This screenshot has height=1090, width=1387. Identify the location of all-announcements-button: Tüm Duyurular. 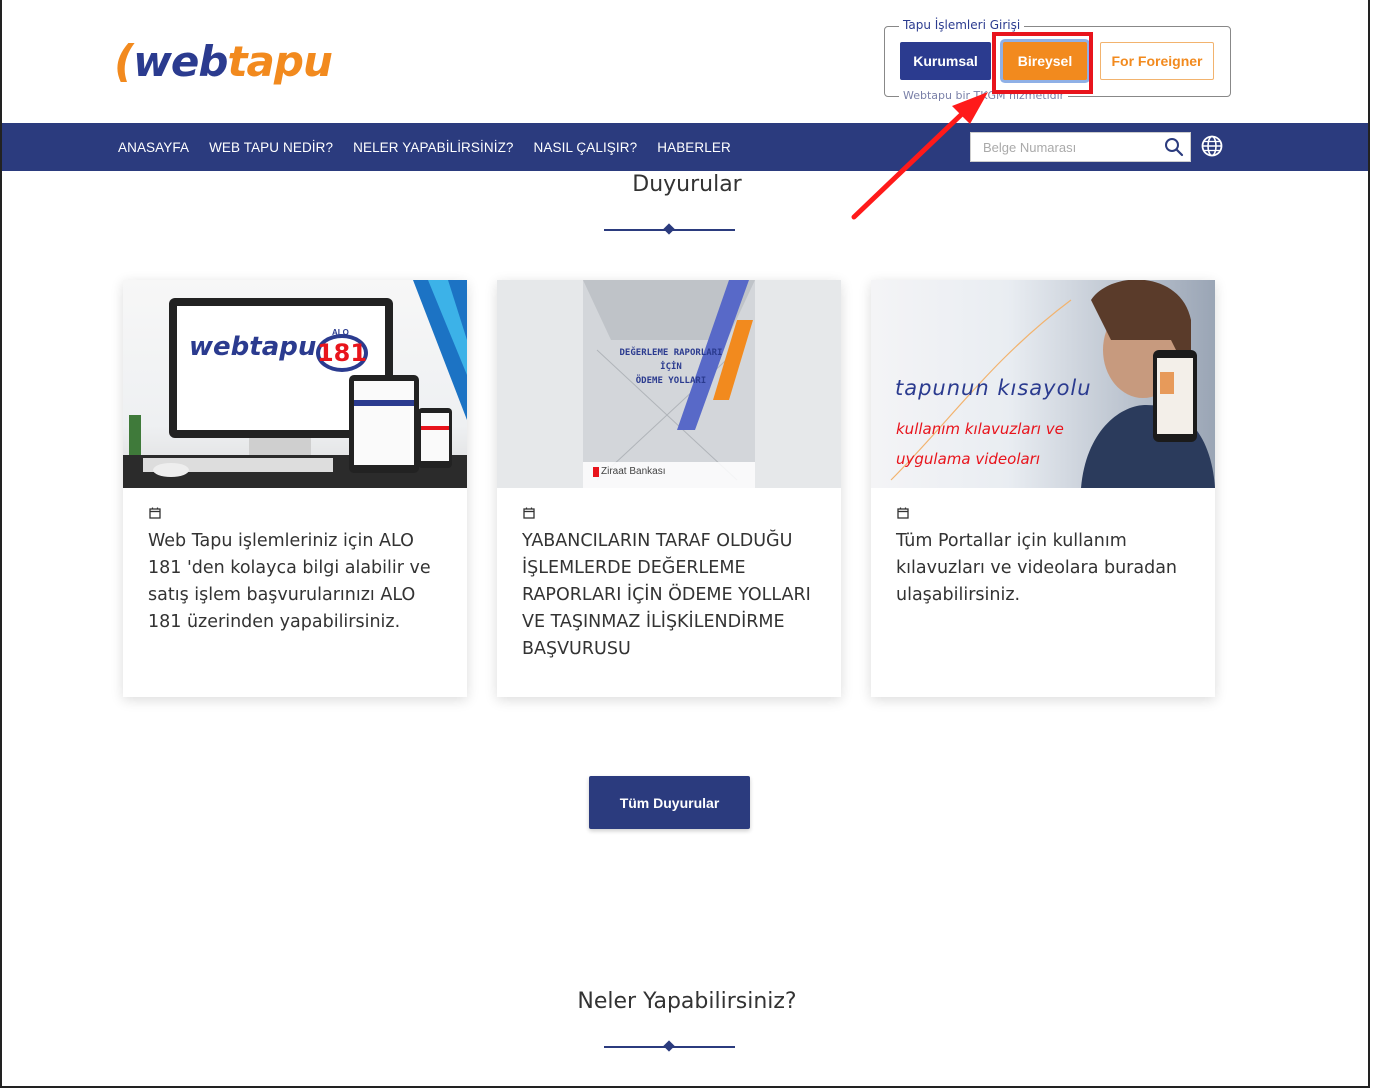
(669, 802).